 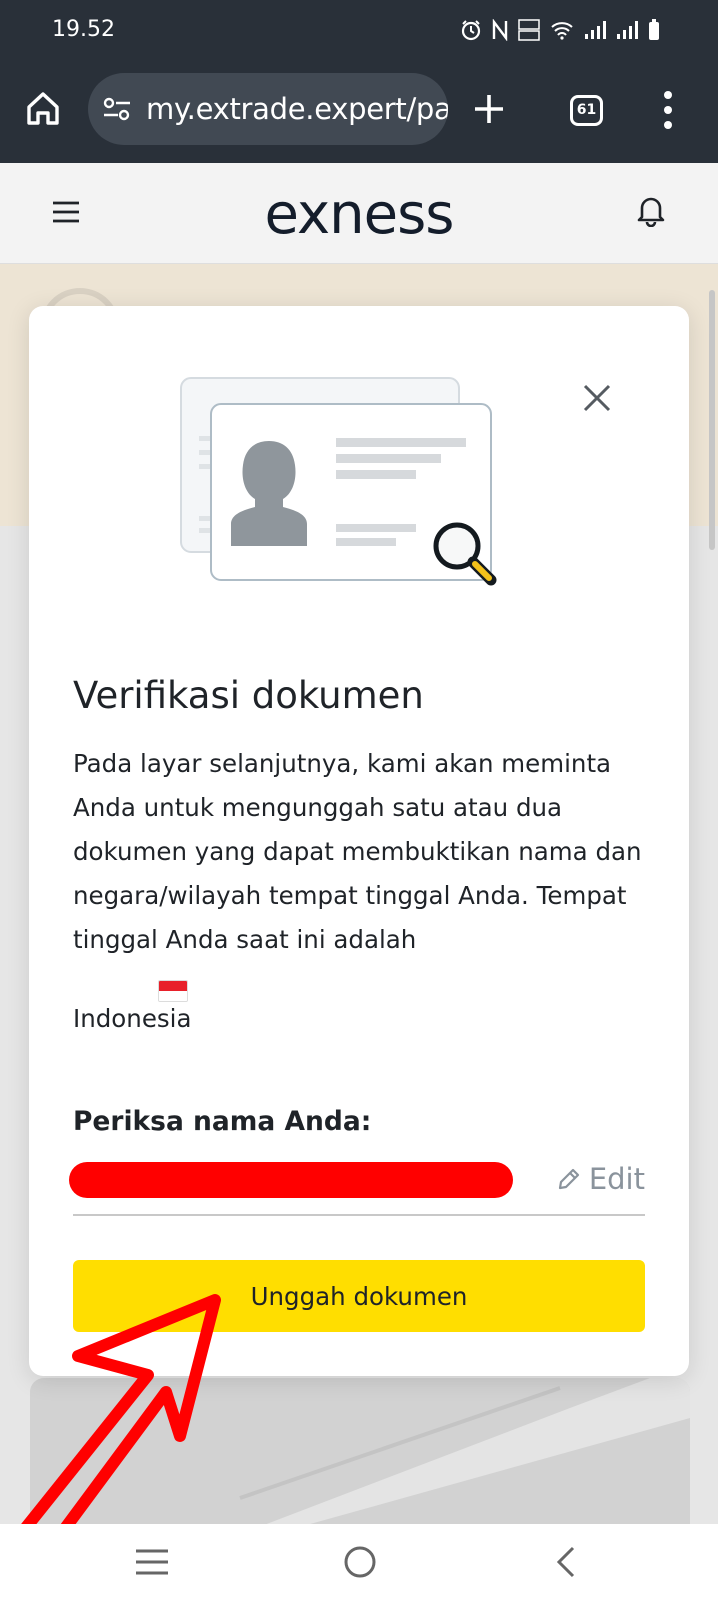 I want to click on back-nav-button, so click(x=566, y=1562).